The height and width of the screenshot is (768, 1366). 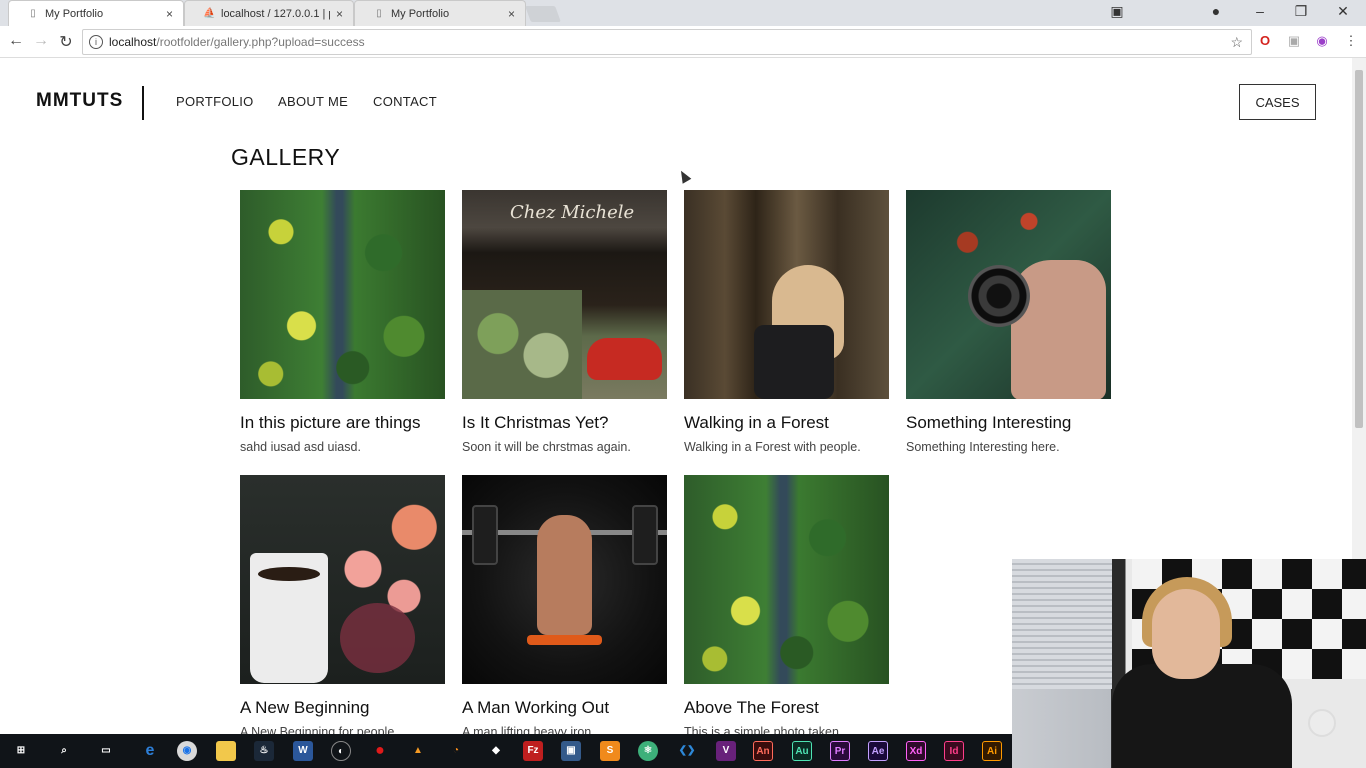 What do you see at coordinates (64, 751) in the screenshot?
I see `search-icon: ⌕` at bounding box center [64, 751].